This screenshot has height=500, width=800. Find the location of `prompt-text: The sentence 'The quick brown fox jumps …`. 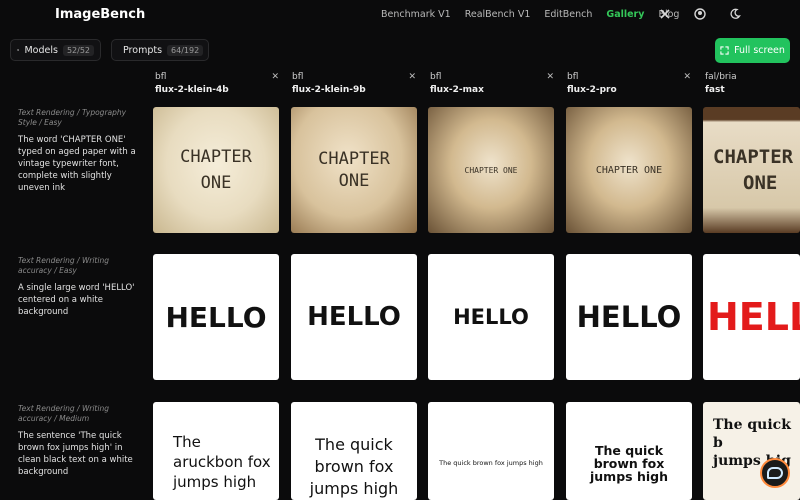

prompt-text: The sentence 'The quick brown fox jumps … is located at coordinates (75, 454).